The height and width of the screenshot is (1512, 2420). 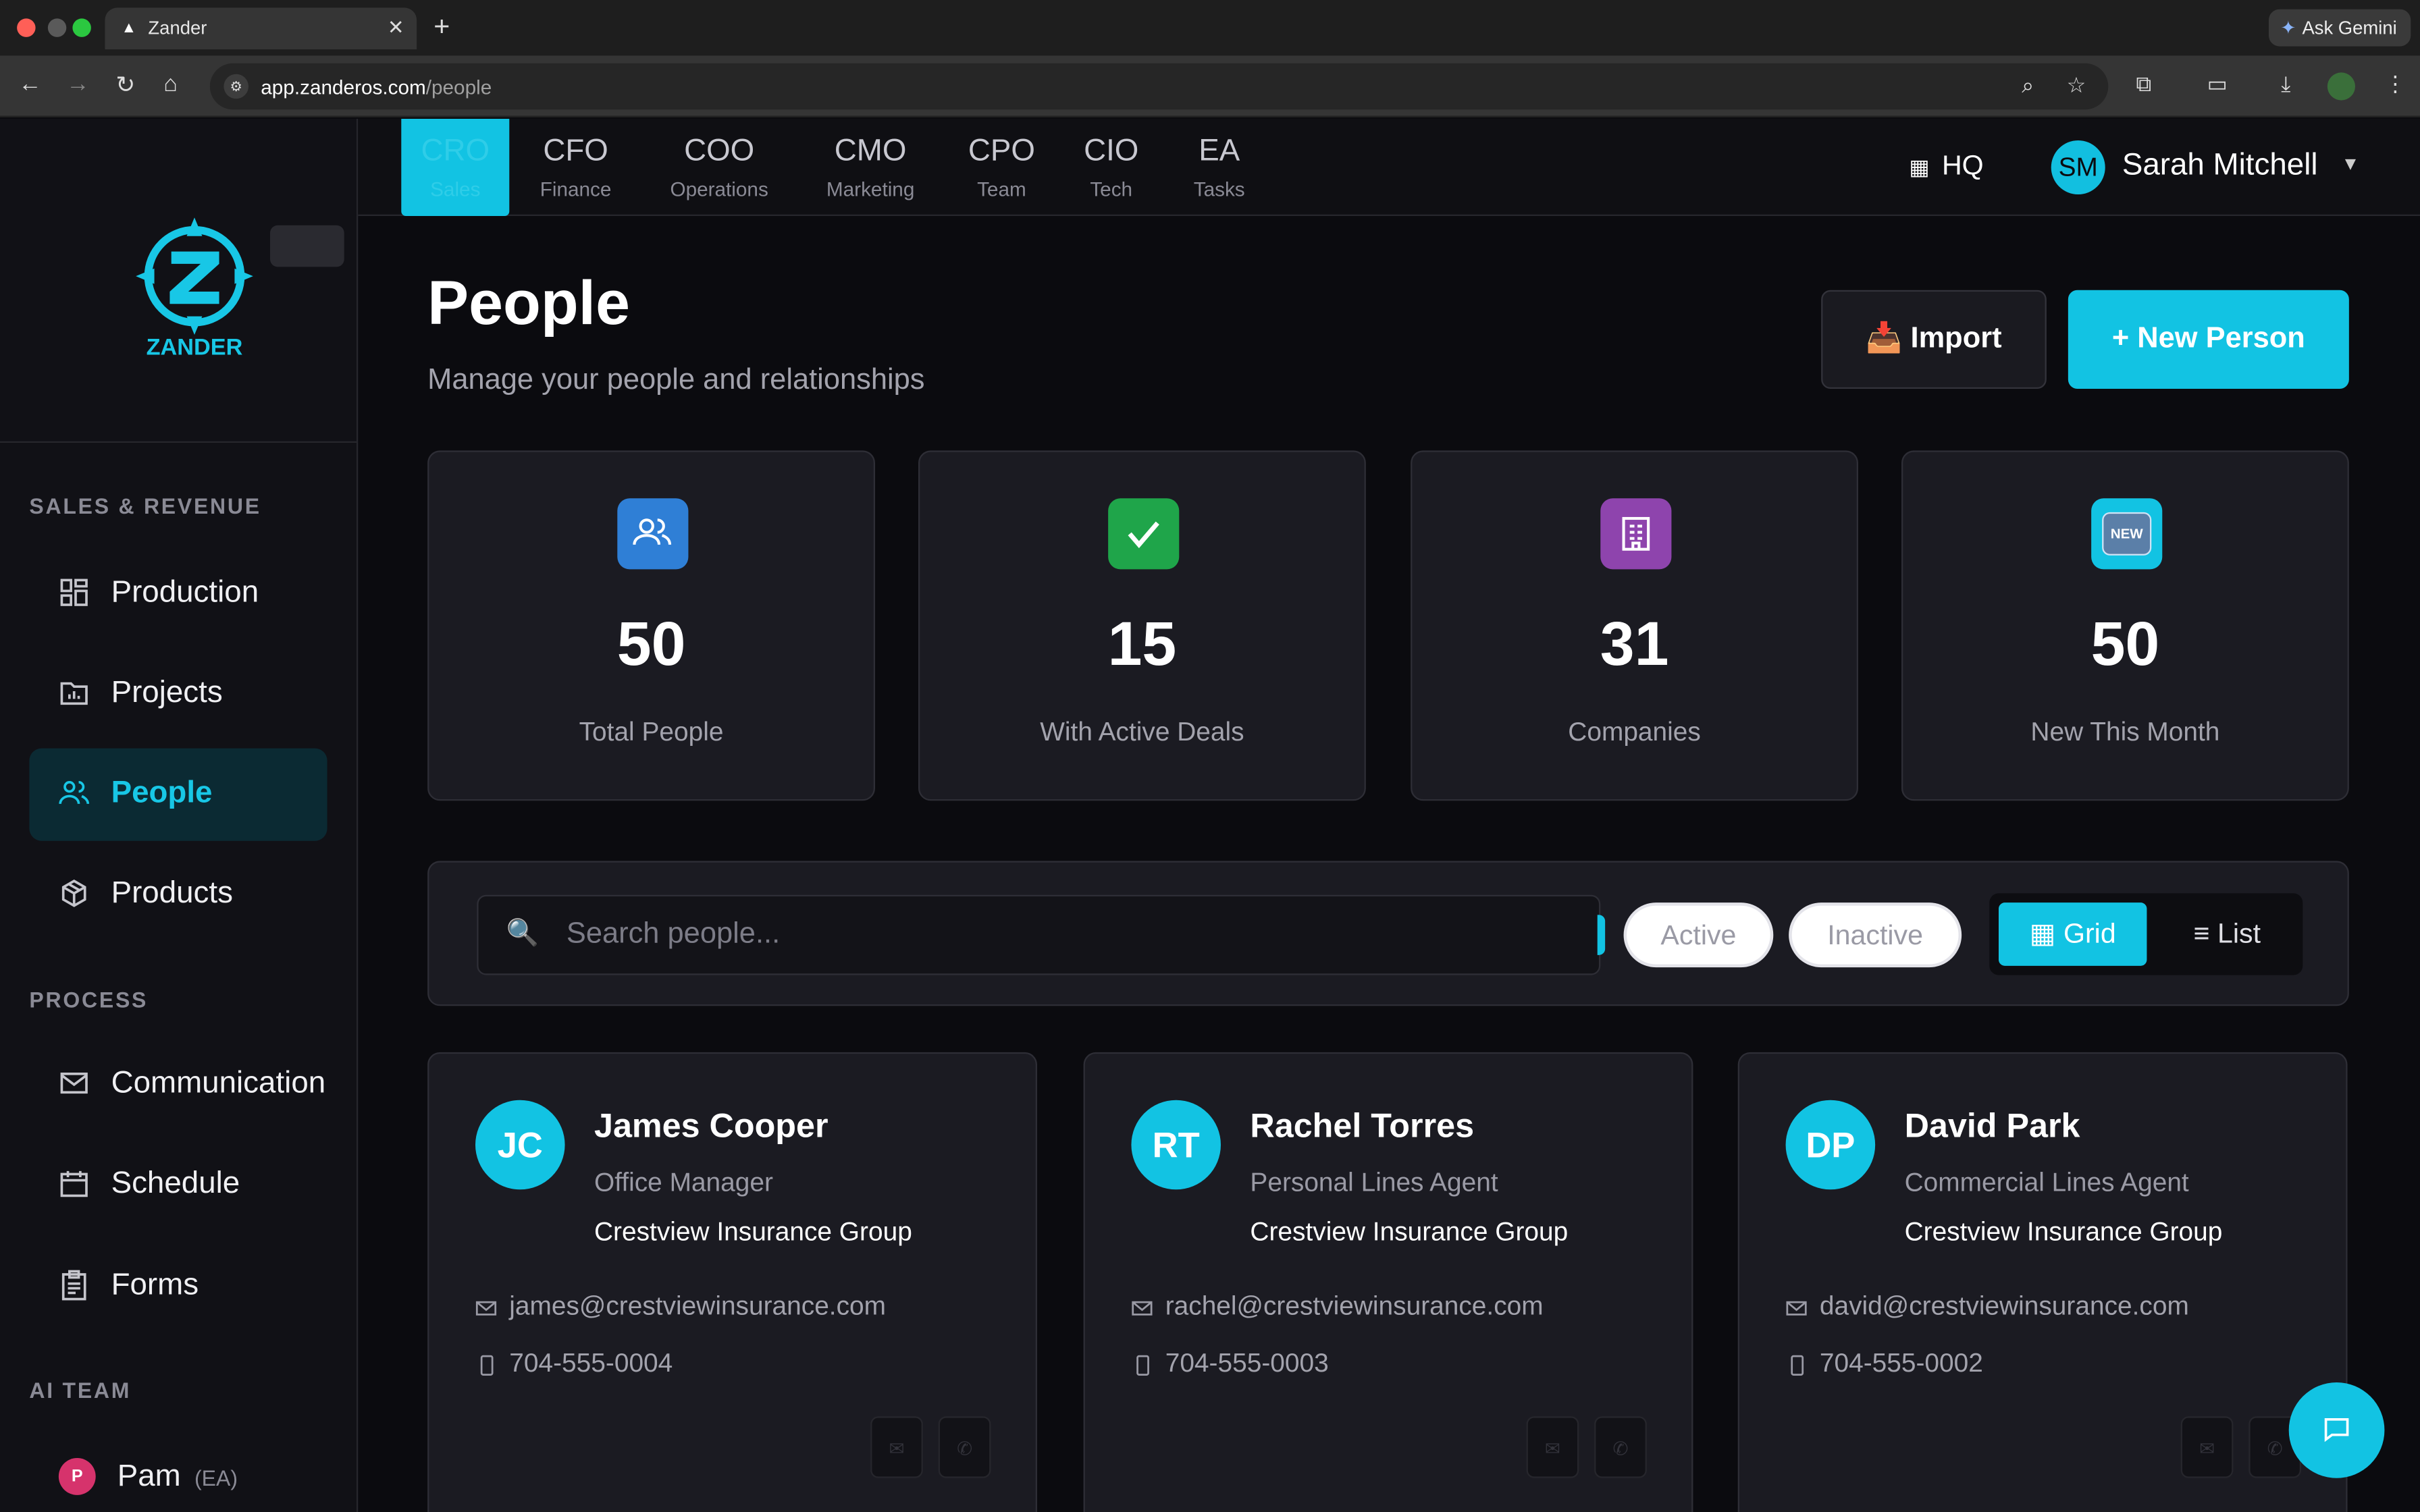 What do you see at coordinates (1159, 87) in the screenshot?
I see `address-bar: ⚙ app.zanderos.com/people ⌕ ☆` at bounding box center [1159, 87].